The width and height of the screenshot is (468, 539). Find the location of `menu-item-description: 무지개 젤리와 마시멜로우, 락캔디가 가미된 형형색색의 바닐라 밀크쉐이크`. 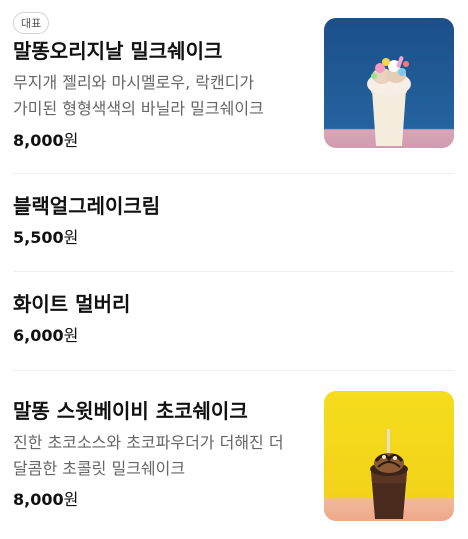

menu-item-description: 무지개 젤리와 마시멜로우, 락캔디가 가미된 형형색색의 바닐라 밀크쉐이크 is located at coordinates (138, 95).